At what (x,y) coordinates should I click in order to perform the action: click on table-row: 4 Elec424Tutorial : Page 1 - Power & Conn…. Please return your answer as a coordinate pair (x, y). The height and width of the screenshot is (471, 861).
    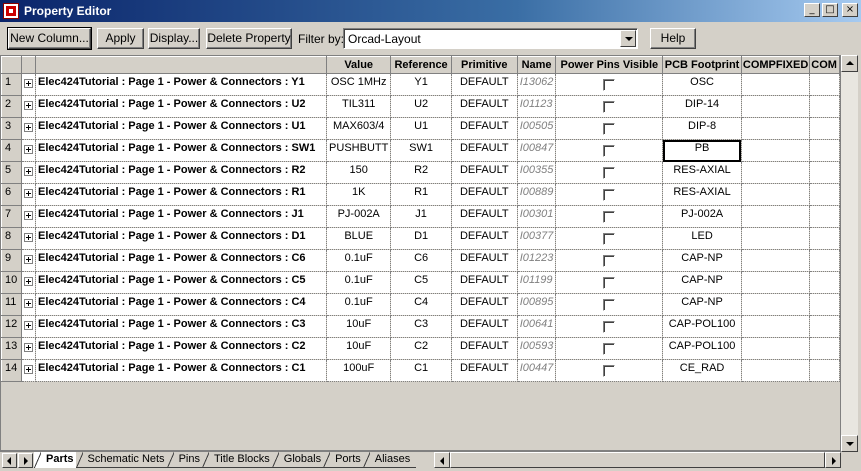
    Looking at the image, I should click on (420, 150).